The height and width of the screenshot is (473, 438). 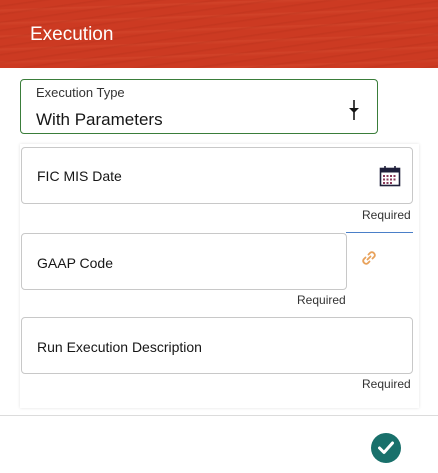 I want to click on dialog-header: Execution, so click(x=219, y=34).